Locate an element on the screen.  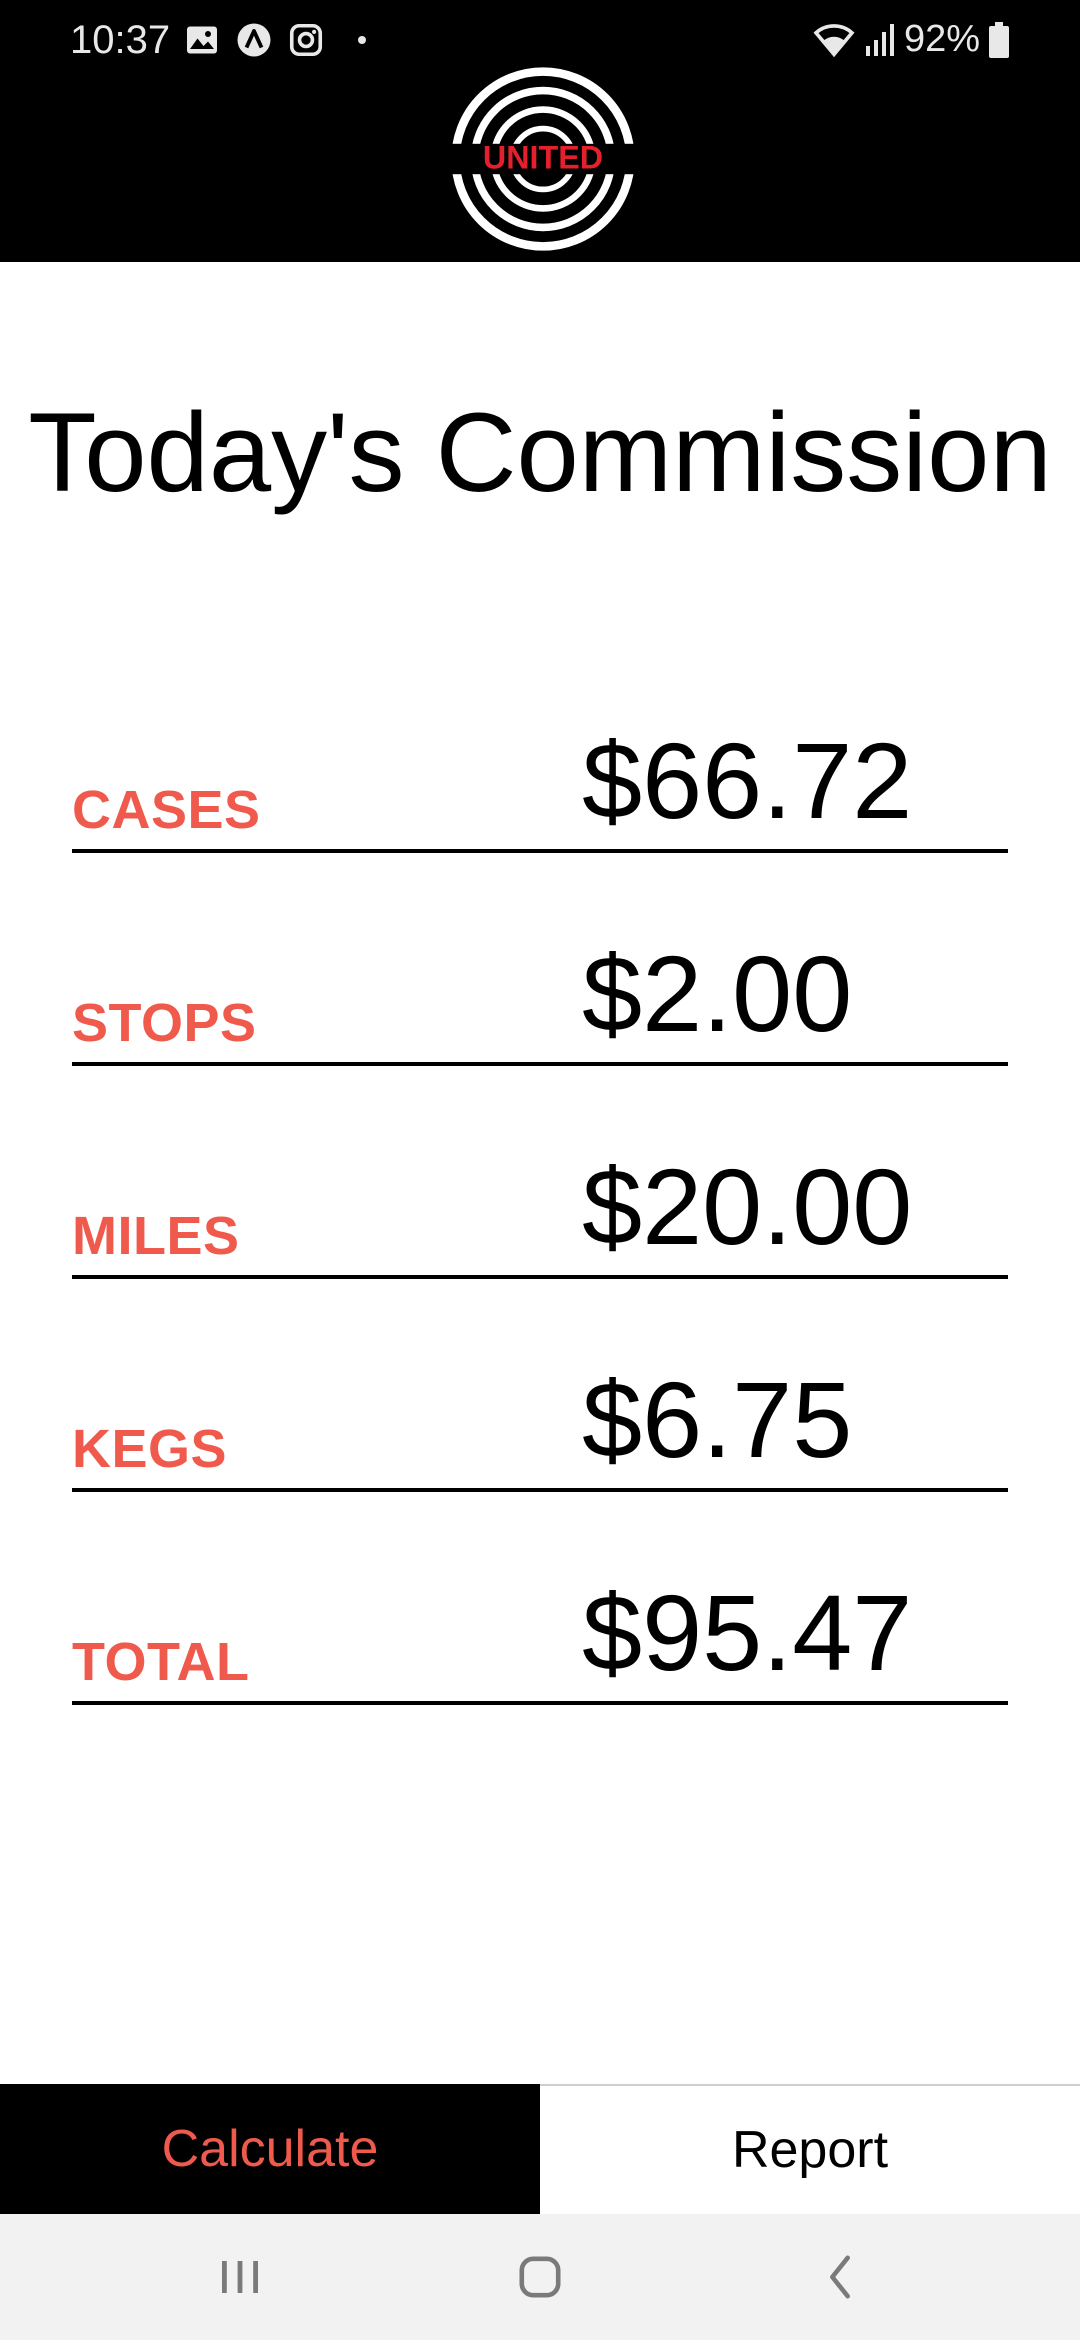
back-button is located at coordinates (840, 2277).